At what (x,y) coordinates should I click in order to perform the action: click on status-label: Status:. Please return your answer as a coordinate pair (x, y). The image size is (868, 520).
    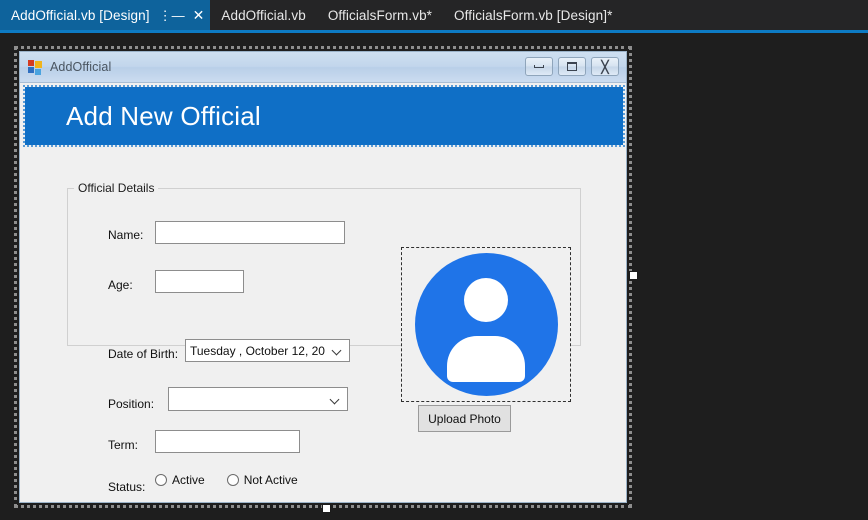
    Looking at the image, I should click on (127, 487).